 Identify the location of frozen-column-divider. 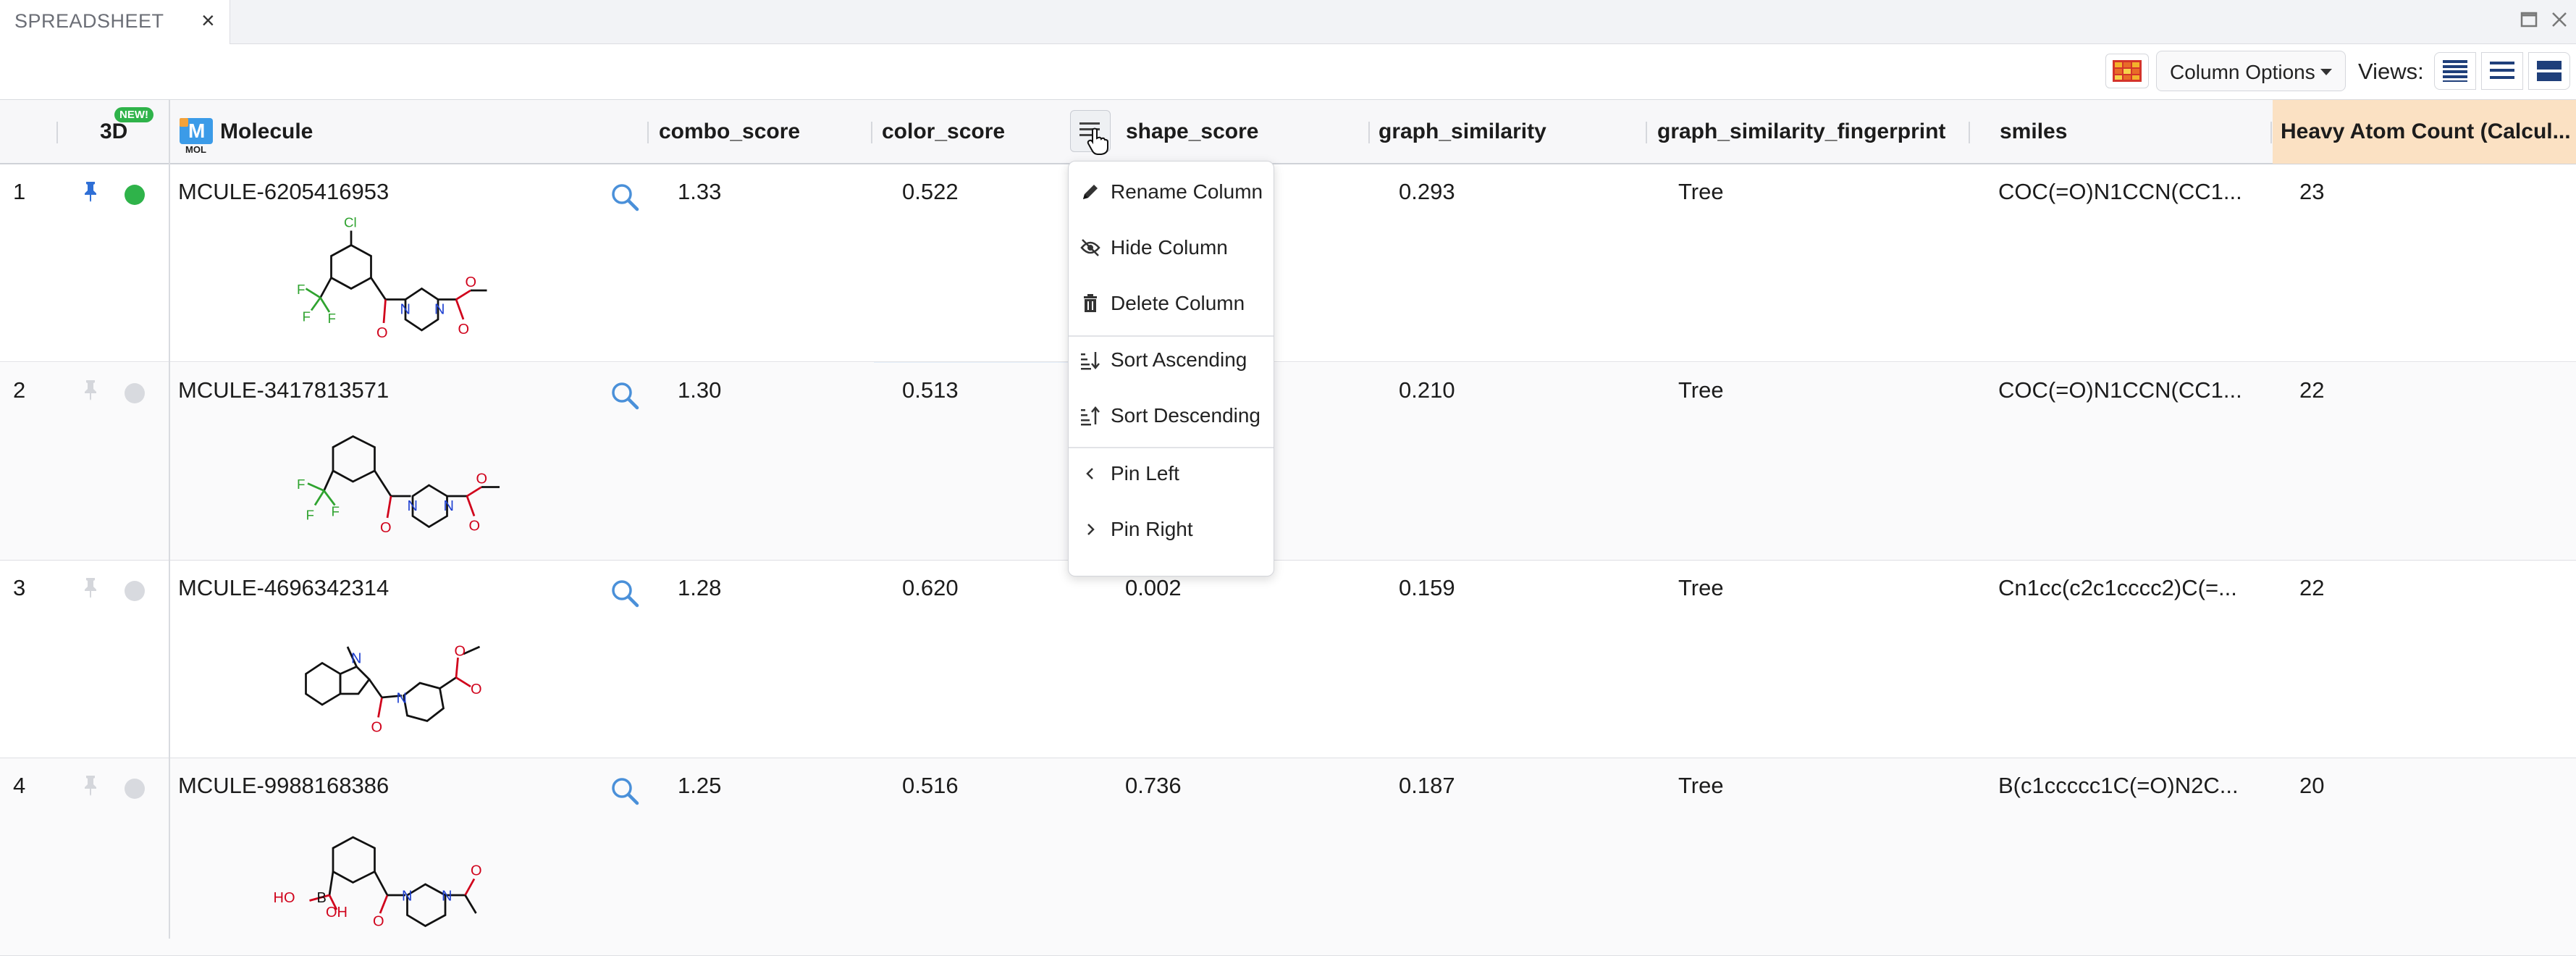
(169, 519).